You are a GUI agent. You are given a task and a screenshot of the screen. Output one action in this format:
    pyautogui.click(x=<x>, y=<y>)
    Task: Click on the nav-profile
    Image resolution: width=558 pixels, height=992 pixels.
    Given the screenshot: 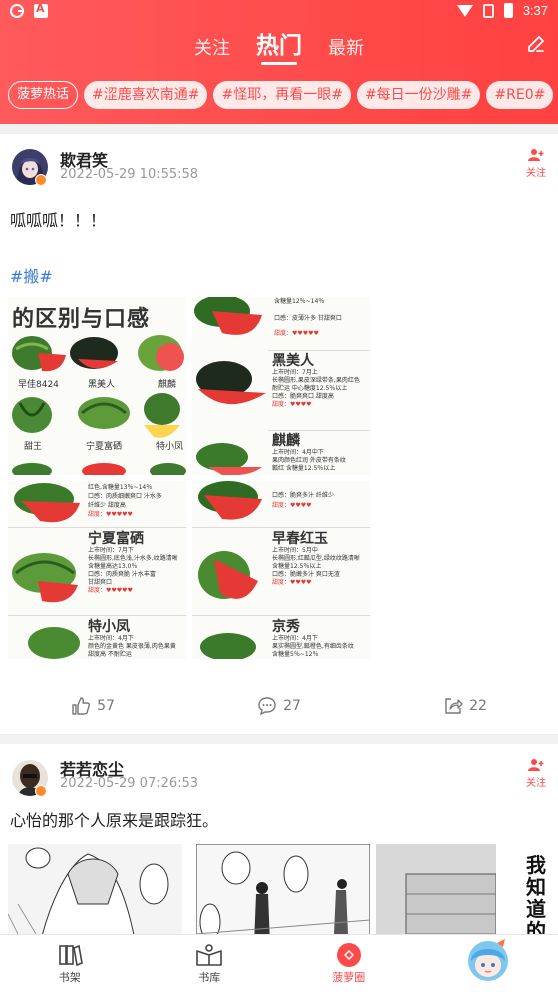 What is the action you would take?
    pyautogui.click(x=488, y=963)
    